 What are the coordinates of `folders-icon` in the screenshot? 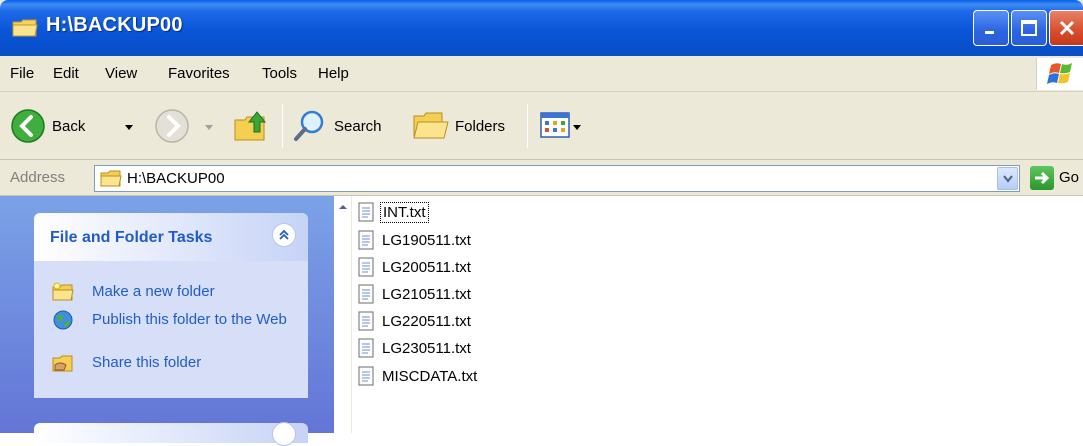 It's located at (431, 125).